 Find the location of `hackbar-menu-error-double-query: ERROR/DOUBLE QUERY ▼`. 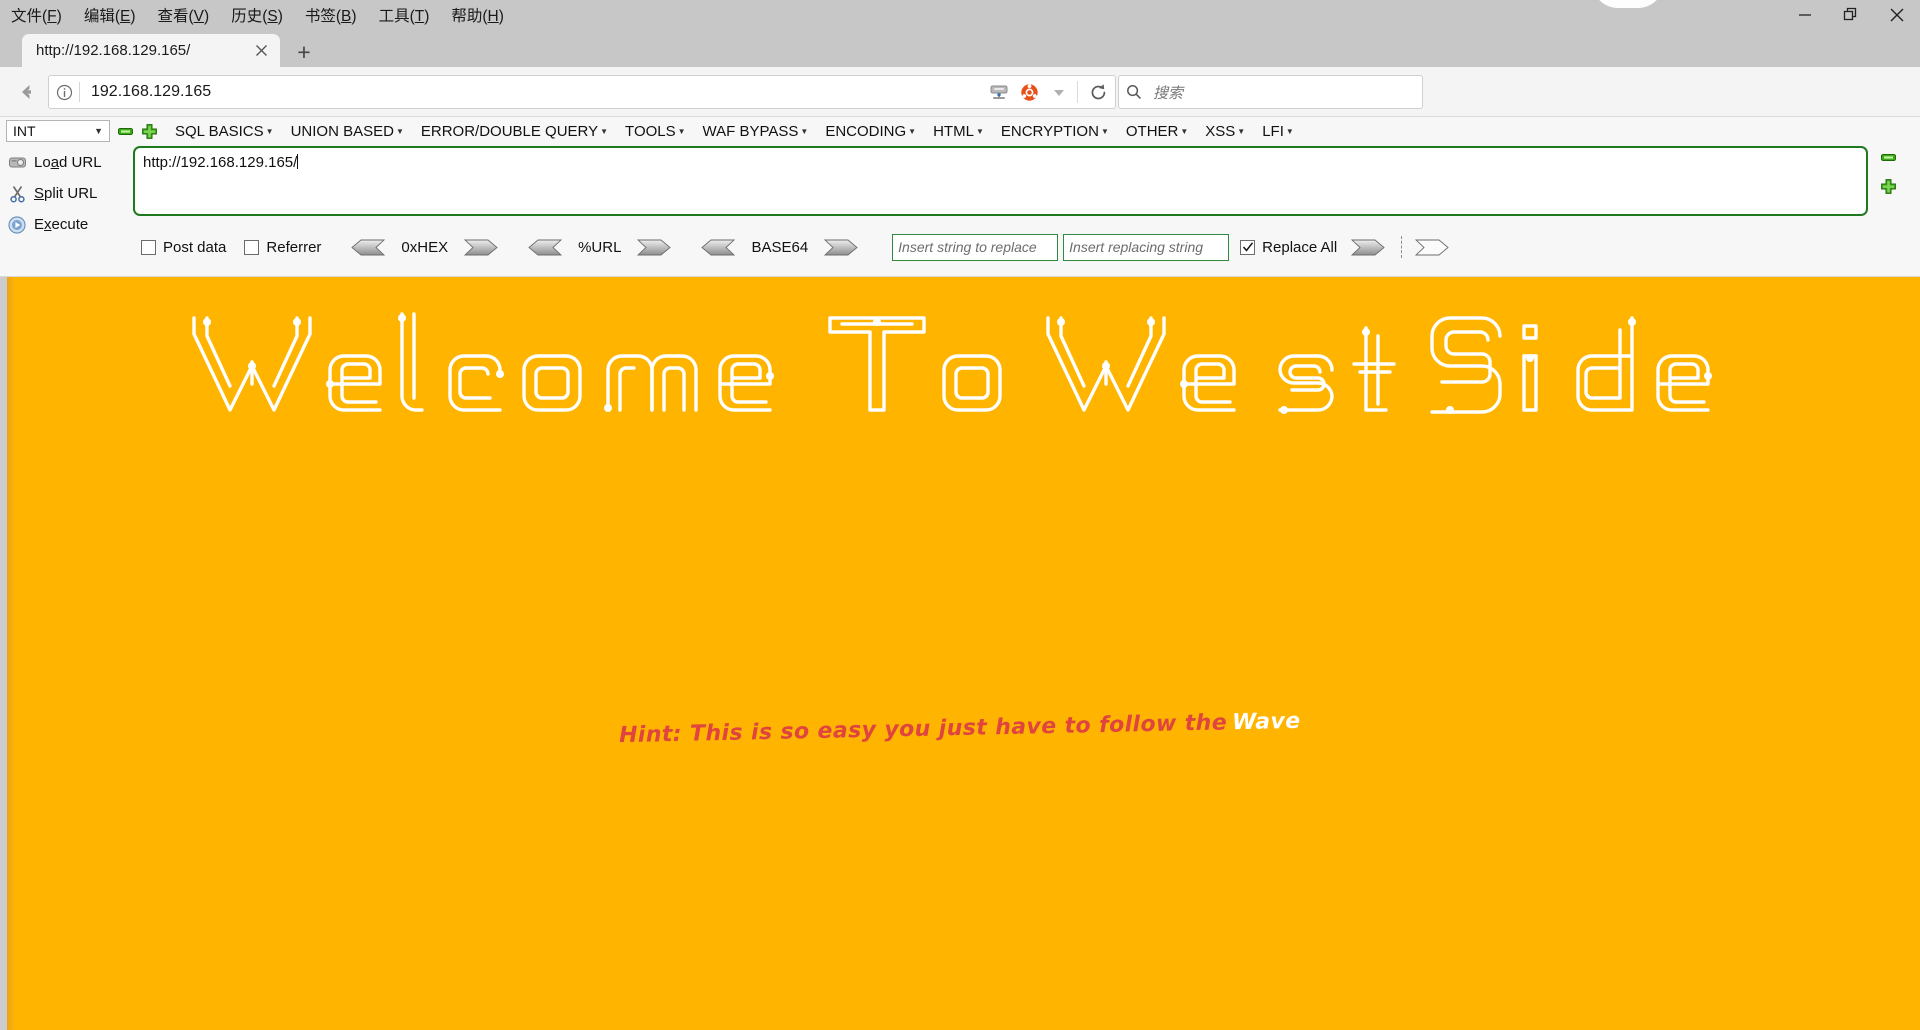

hackbar-menu-error-double-query: ERROR/DOUBLE QUERY ▼ is located at coordinates (514, 131).